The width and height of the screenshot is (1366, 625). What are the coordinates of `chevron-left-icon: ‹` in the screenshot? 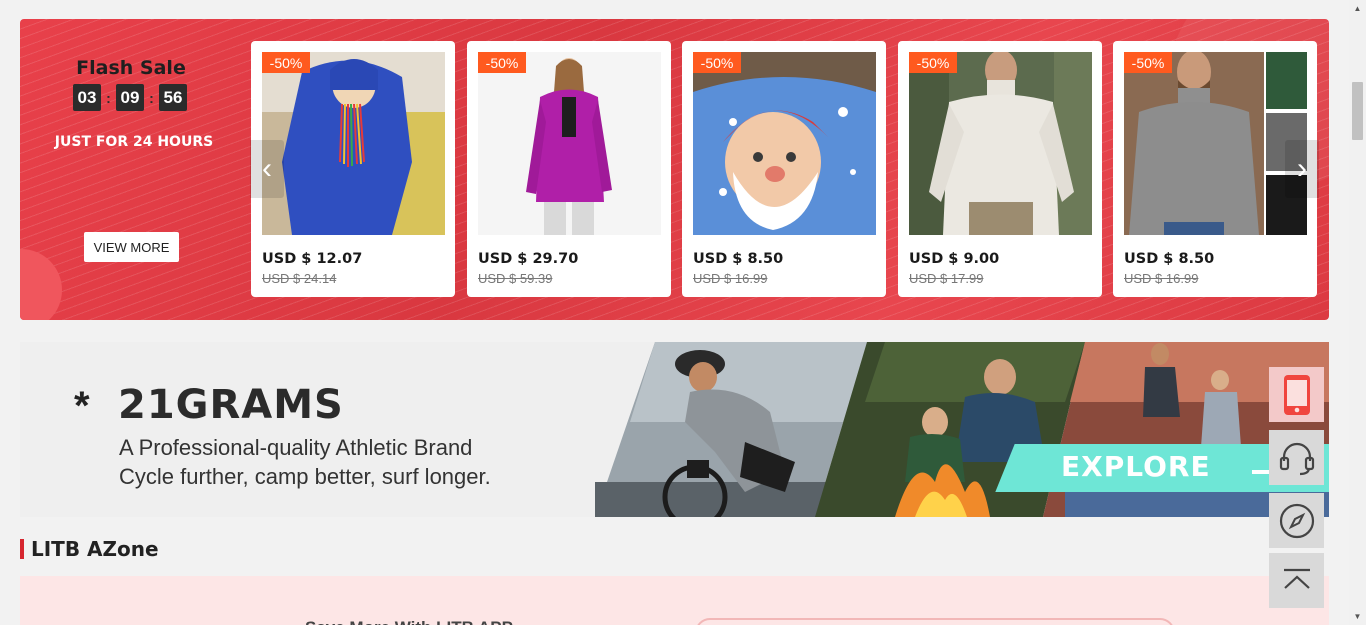 It's located at (267, 168).